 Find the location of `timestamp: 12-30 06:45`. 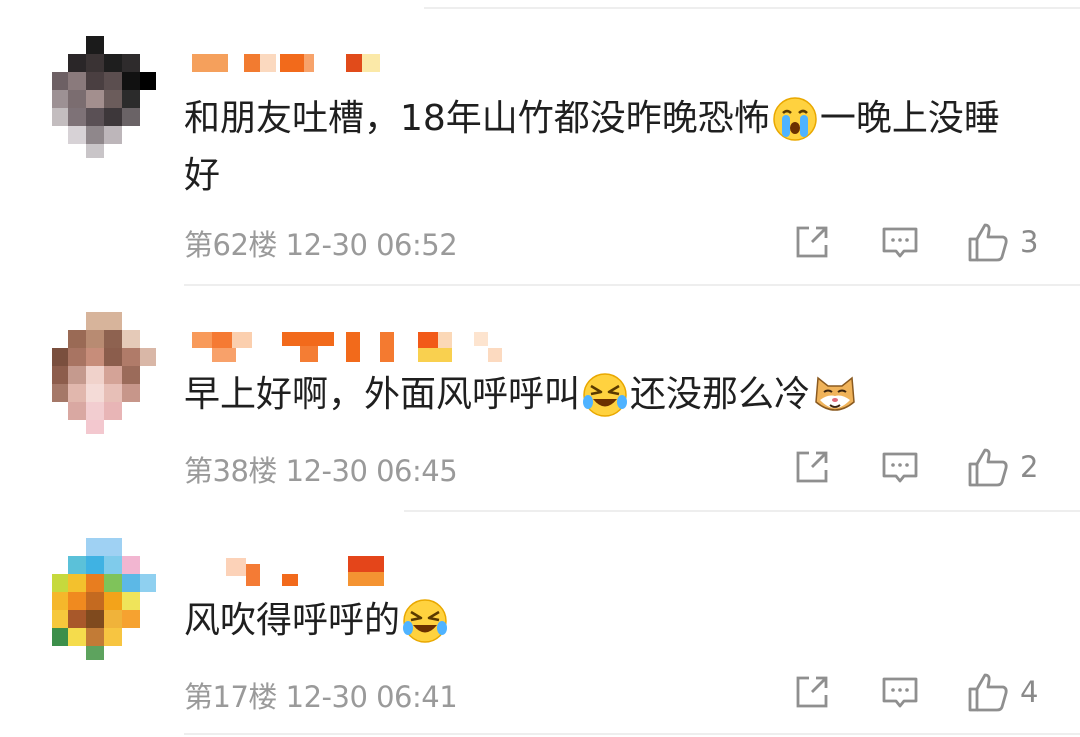

timestamp: 12-30 06:45 is located at coordinates (371, 471).